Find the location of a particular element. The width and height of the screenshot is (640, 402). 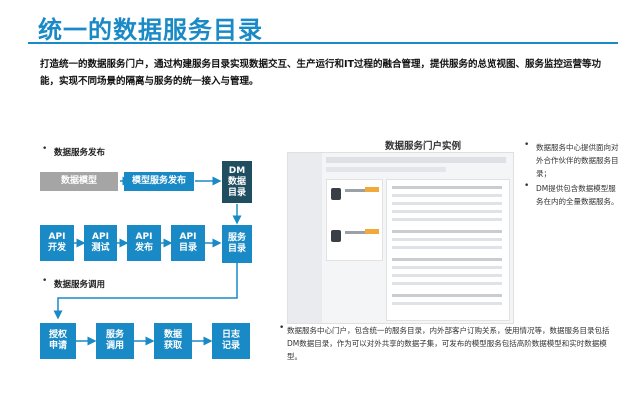

arrow-service-to-auth is located at coordinates (145, 291).